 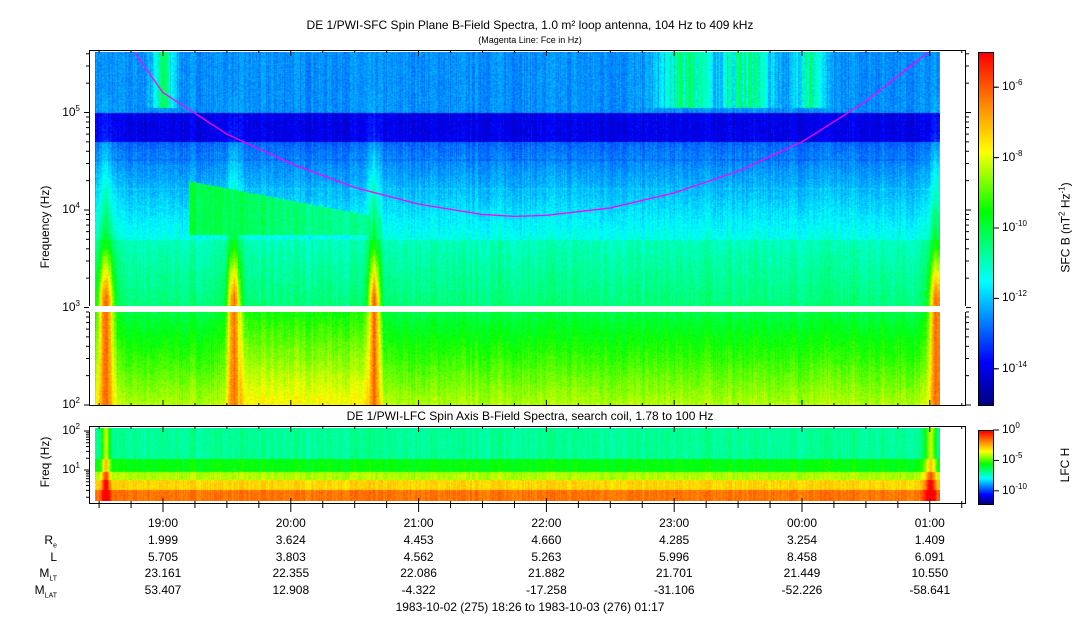 I want to click on bottom-y-axis-label: Freq (Hz), so click(x=45, y=462).